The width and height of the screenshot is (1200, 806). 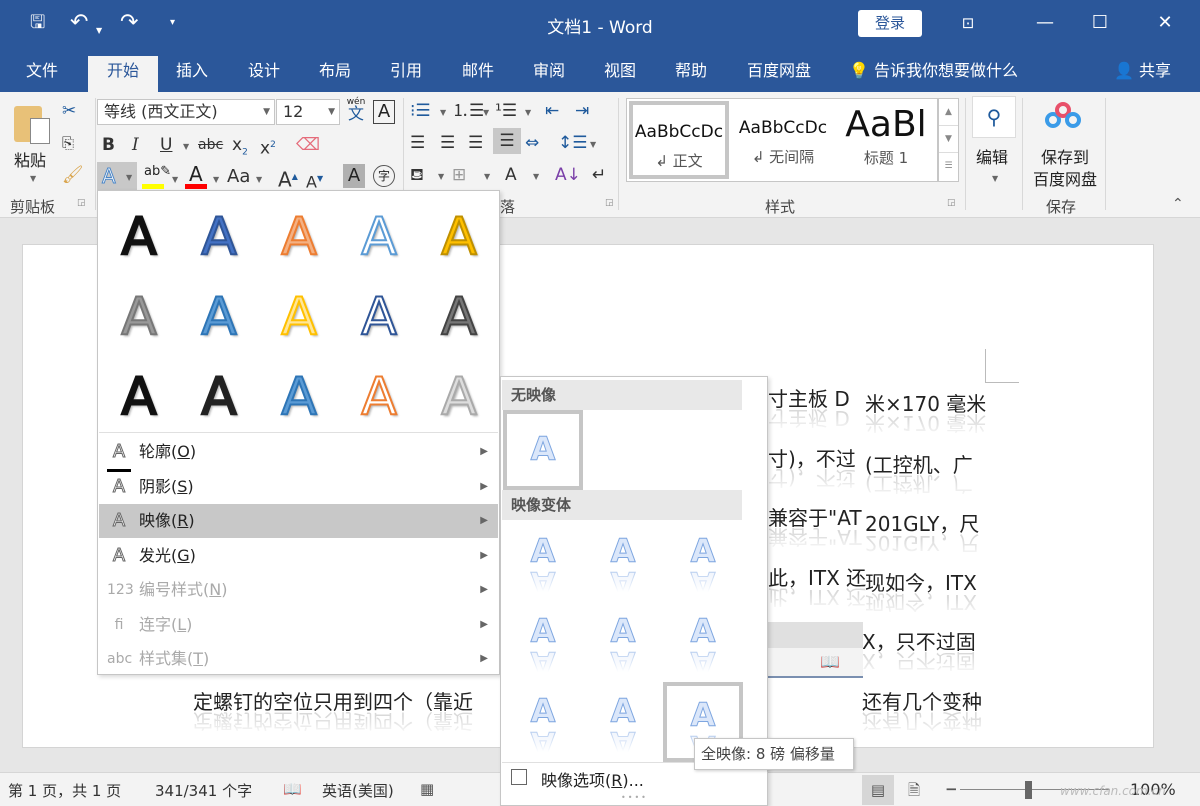 What do you see at coordinates (123, 74) in the screenshot?
I see `tab-home: 开始` at bounding box center [123, 74].